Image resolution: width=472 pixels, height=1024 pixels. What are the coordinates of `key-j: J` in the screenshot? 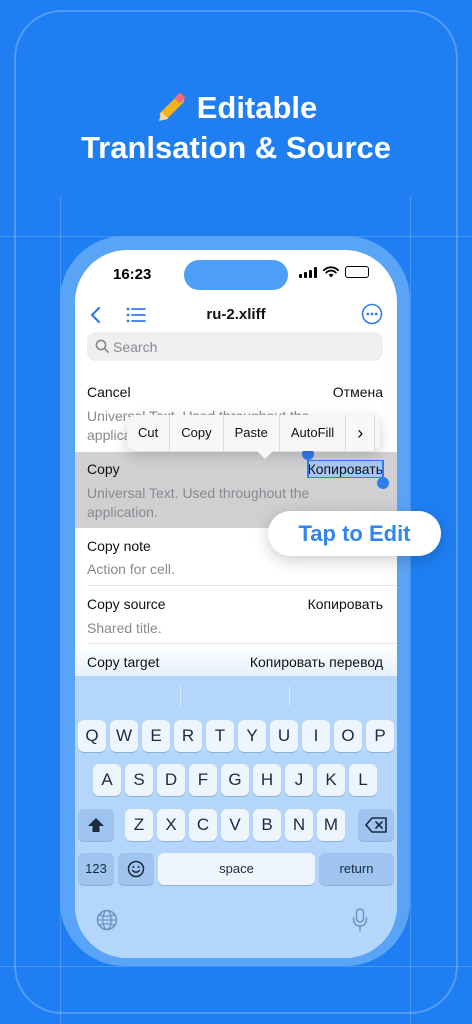 It's located at (299, 780).